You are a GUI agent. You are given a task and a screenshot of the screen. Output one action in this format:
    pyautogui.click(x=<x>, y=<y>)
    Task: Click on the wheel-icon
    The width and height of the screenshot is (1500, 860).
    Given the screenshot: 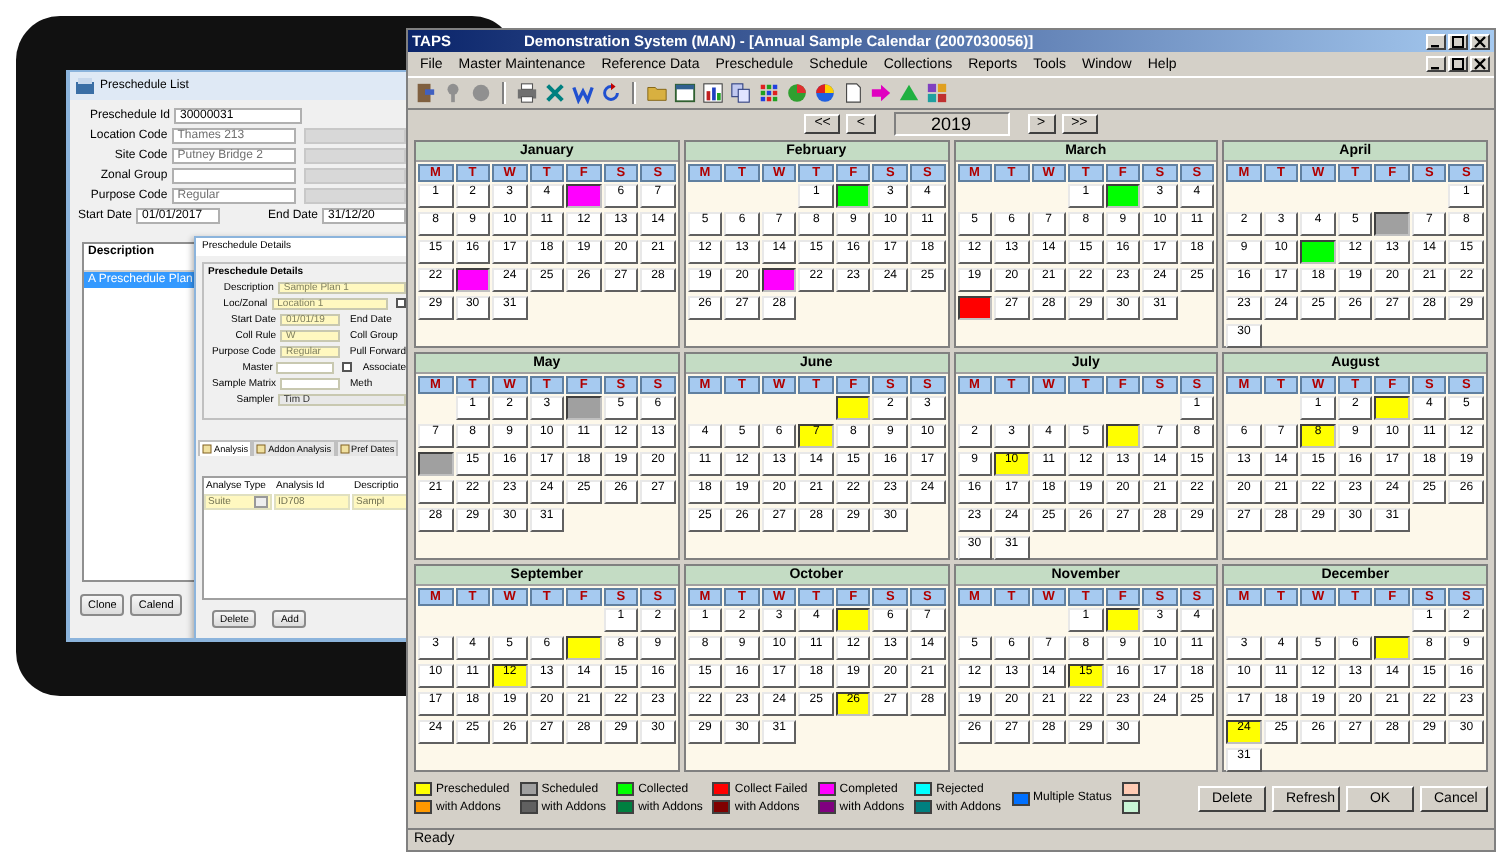 What is the action you would take?
    pyautogui.click(x=825, y=93)
    